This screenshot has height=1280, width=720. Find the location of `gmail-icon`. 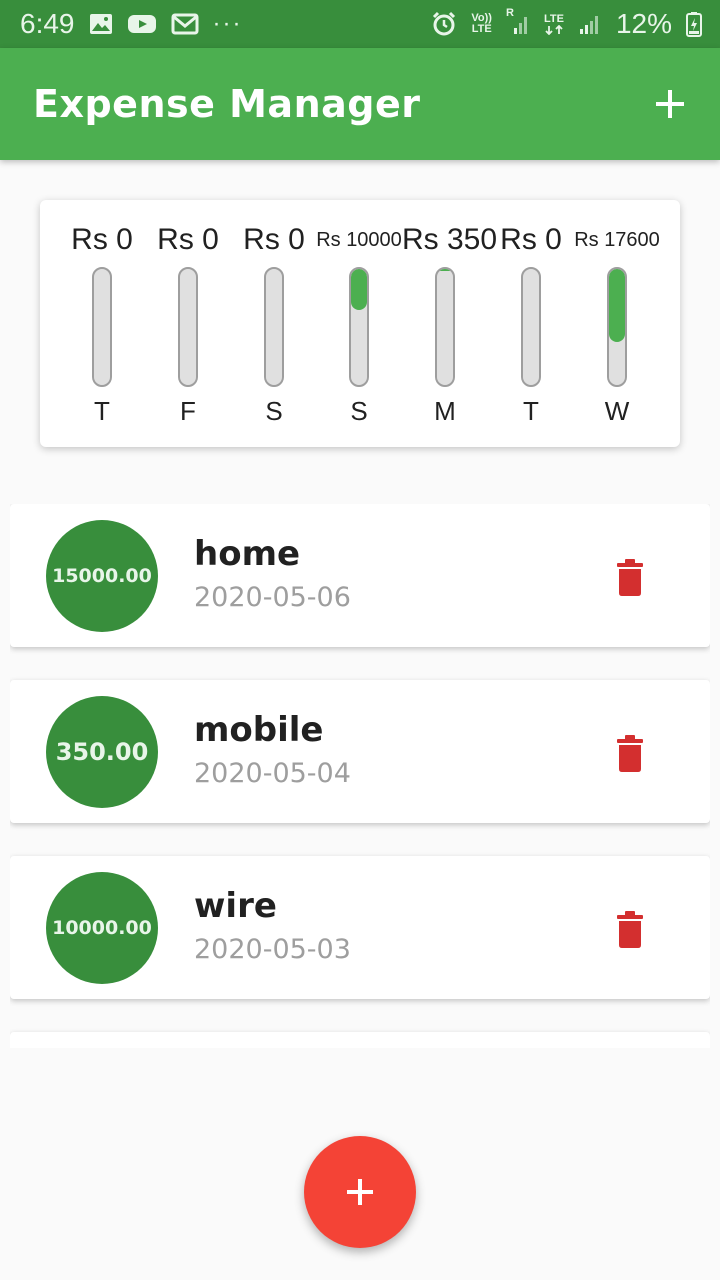

gmail-icon is located at coordinates (185, 24).